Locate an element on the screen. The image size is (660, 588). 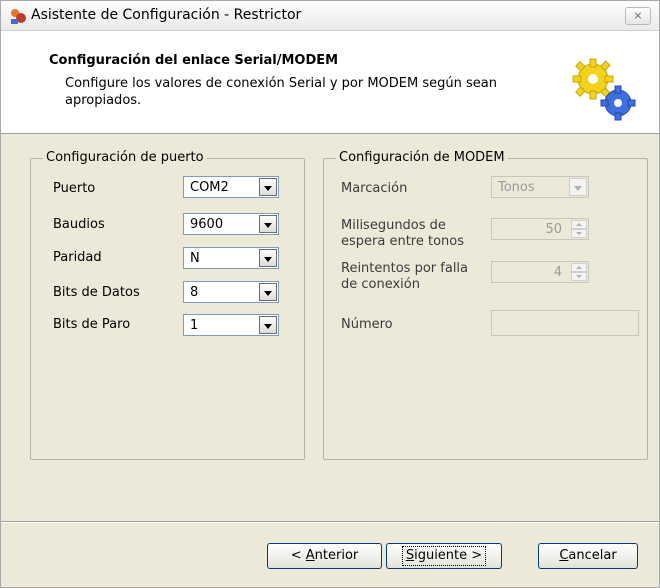
retries-stepper is located at coordinates (579, 272).